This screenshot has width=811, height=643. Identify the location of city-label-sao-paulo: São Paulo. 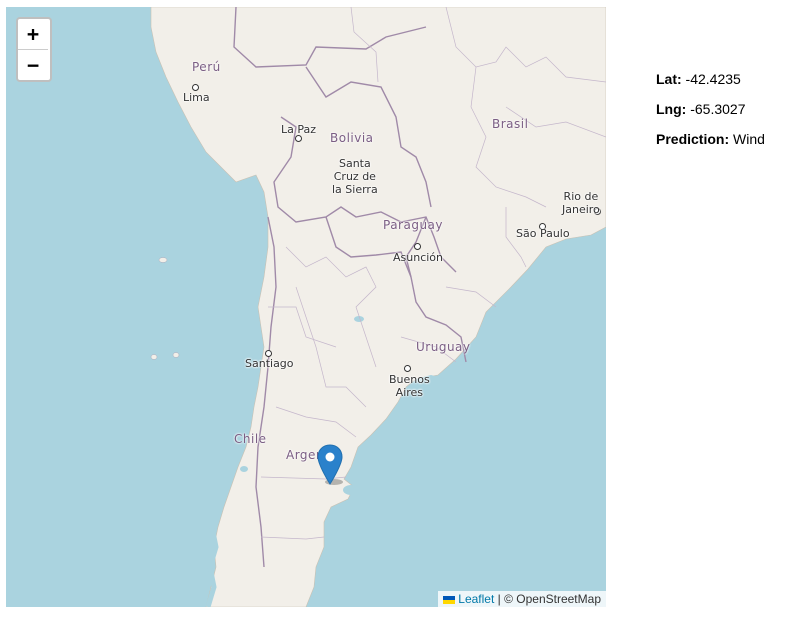
(543, 233).